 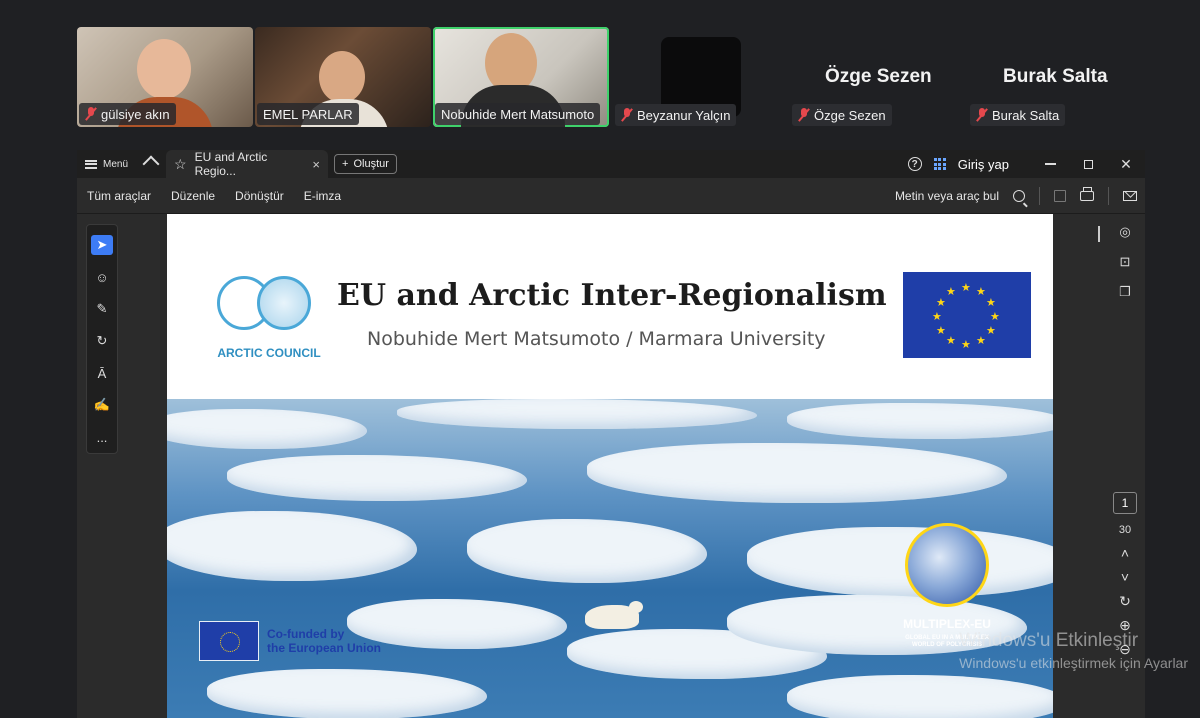 I want to click on add-comment-icon: ☺, so click(x=102, y=277).